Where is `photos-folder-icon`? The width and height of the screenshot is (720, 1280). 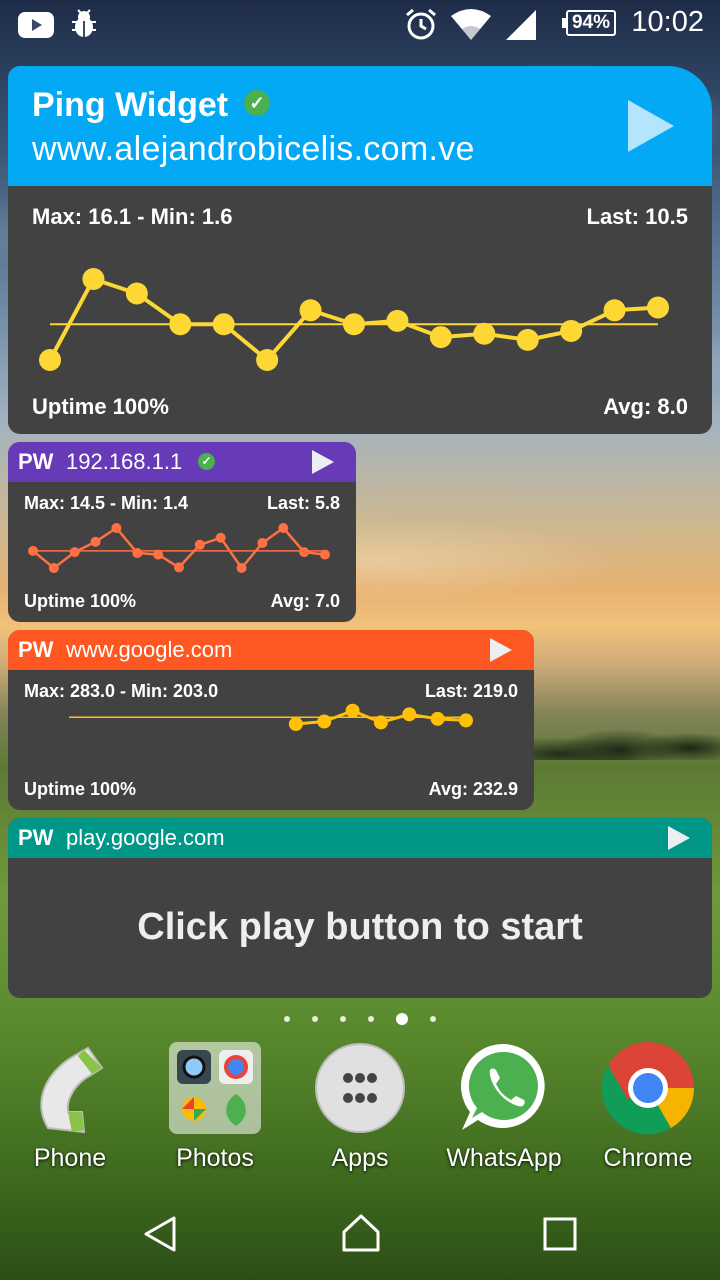 photos-folder-icon is located at coordinates (215, 1088).